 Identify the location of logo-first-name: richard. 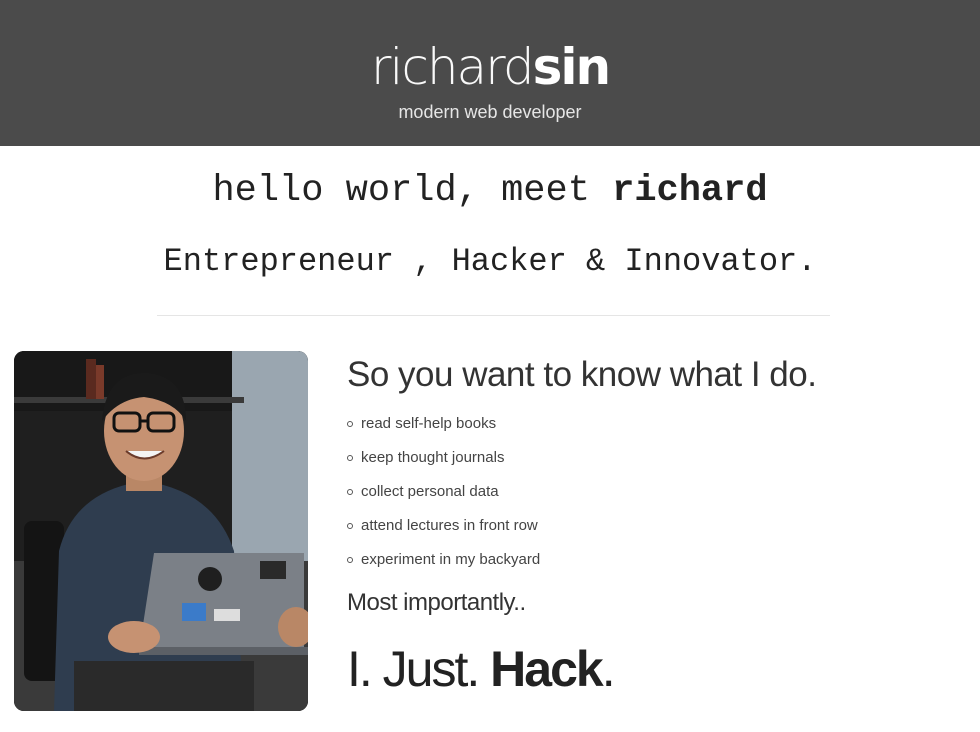
(452, 67).